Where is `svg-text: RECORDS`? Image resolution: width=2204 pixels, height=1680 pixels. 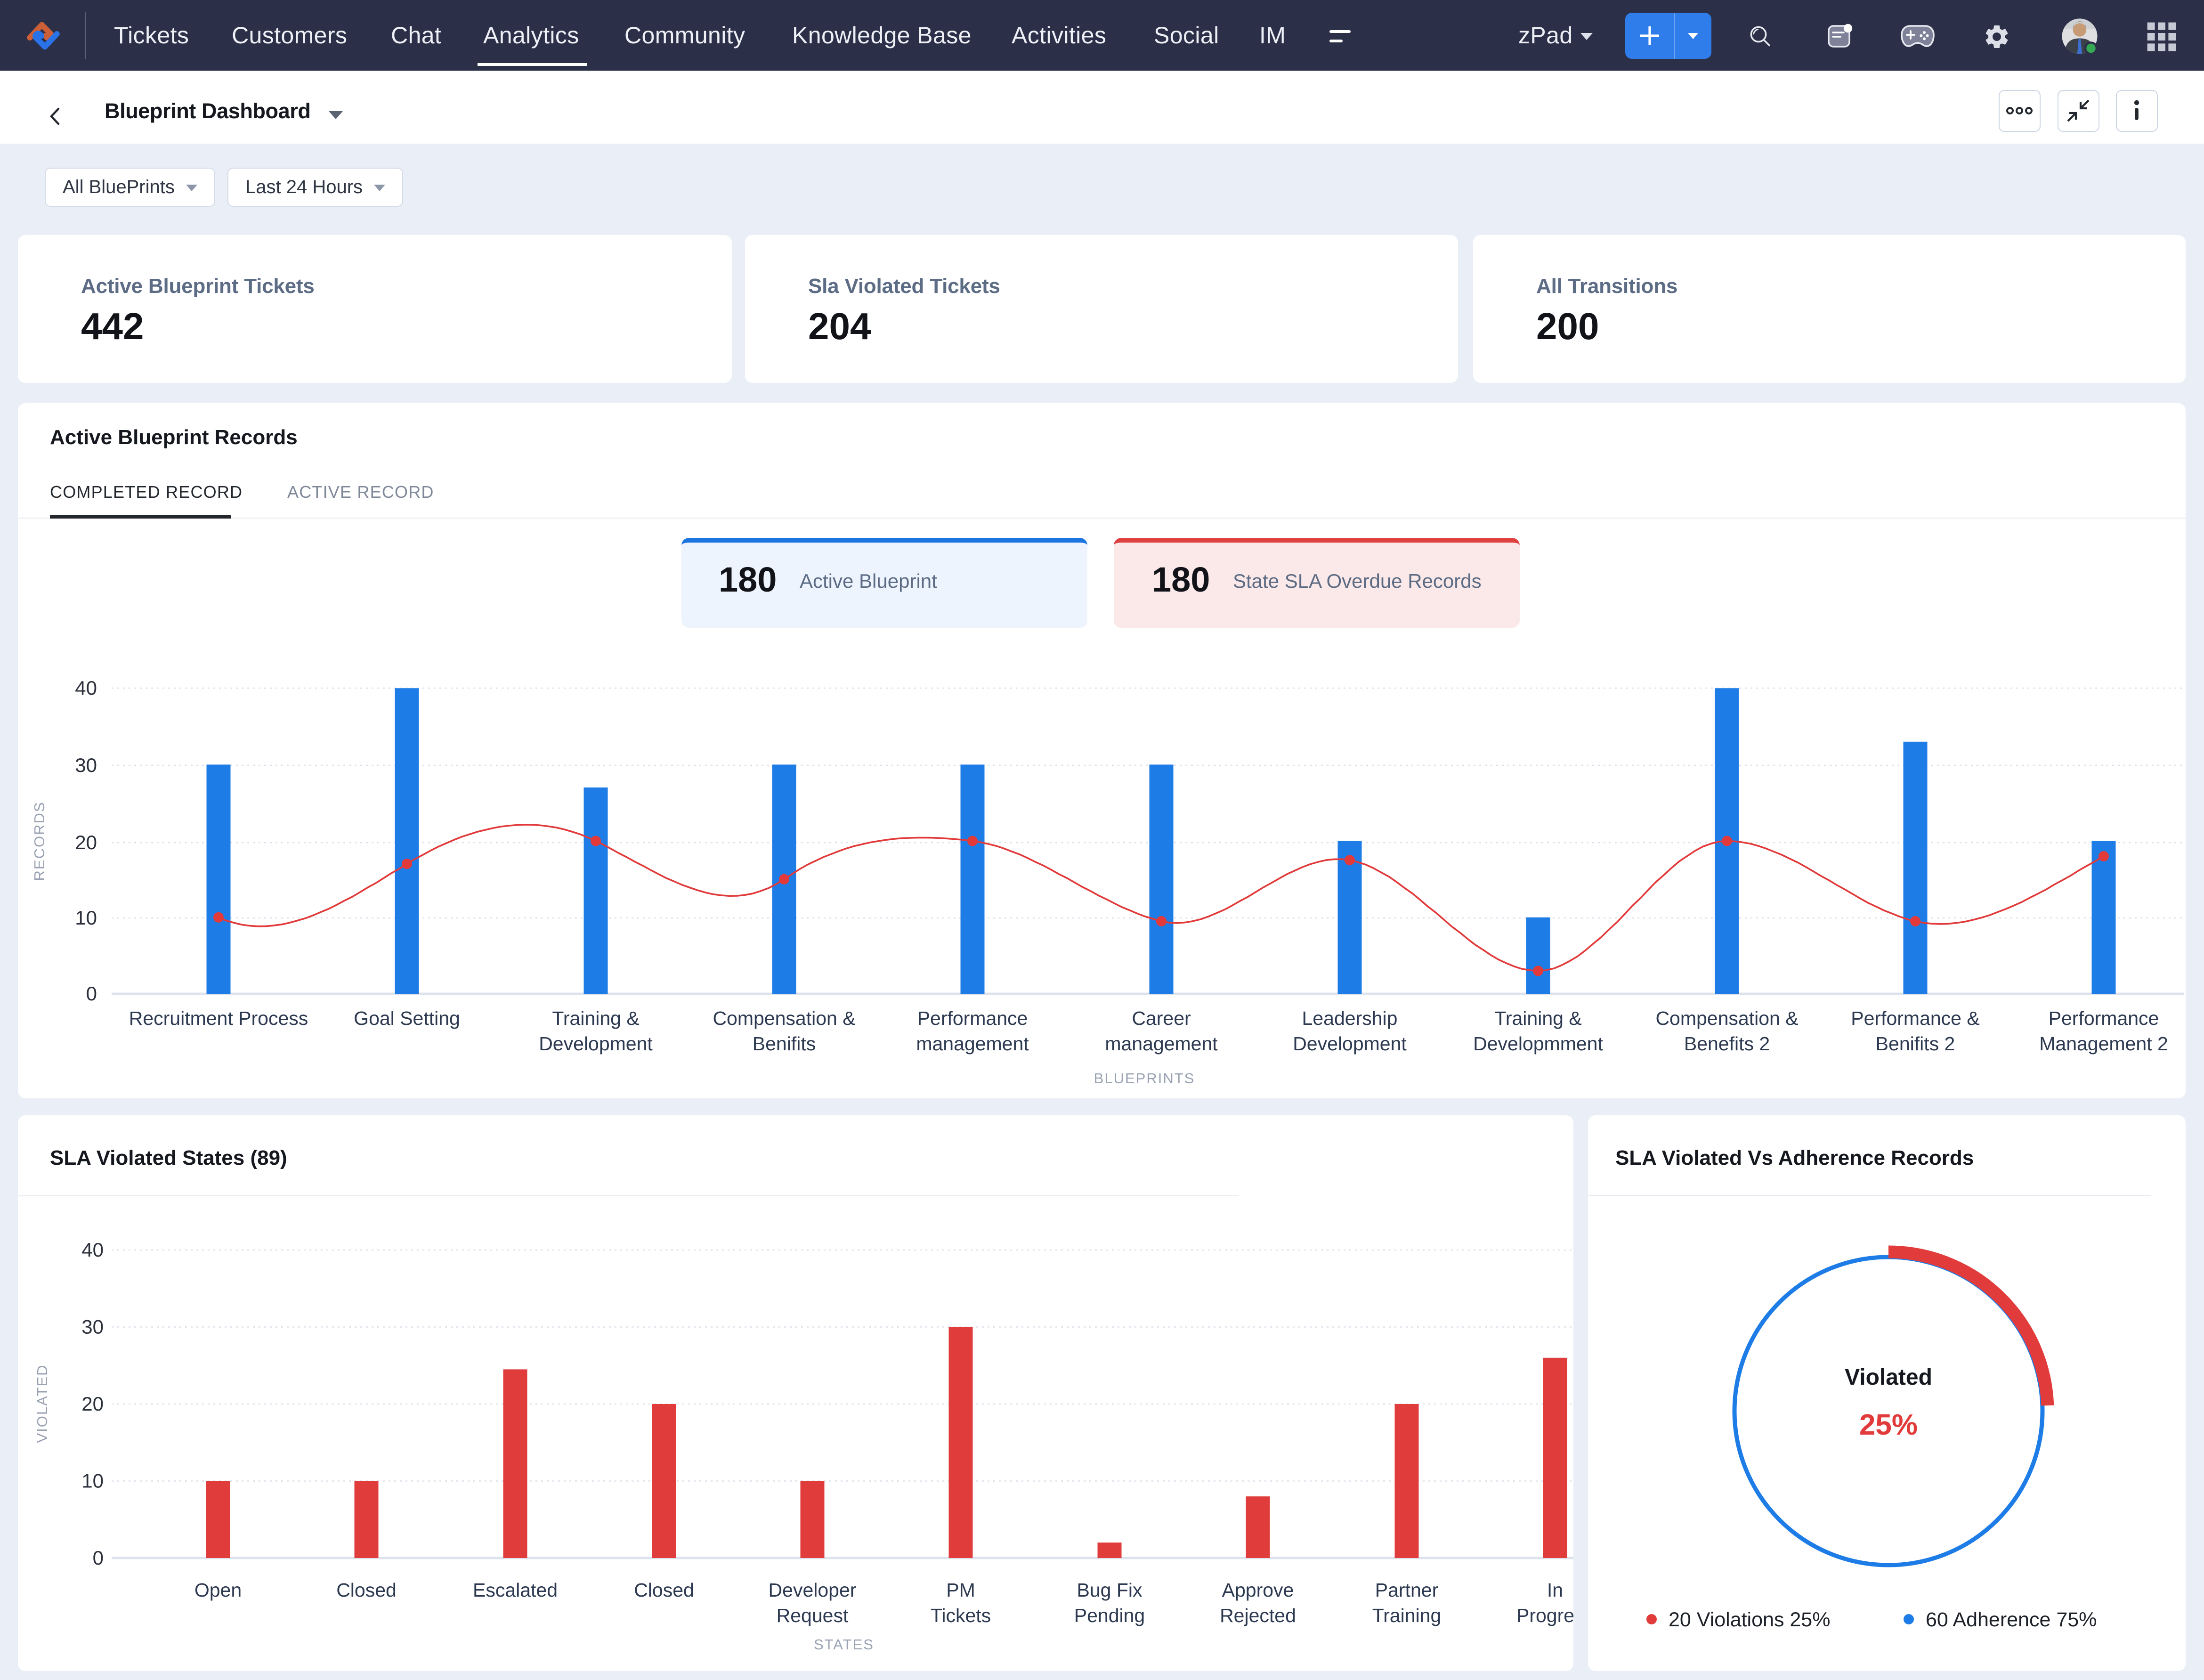 svg-text: RECORDS is located at coordinates (40, 841).